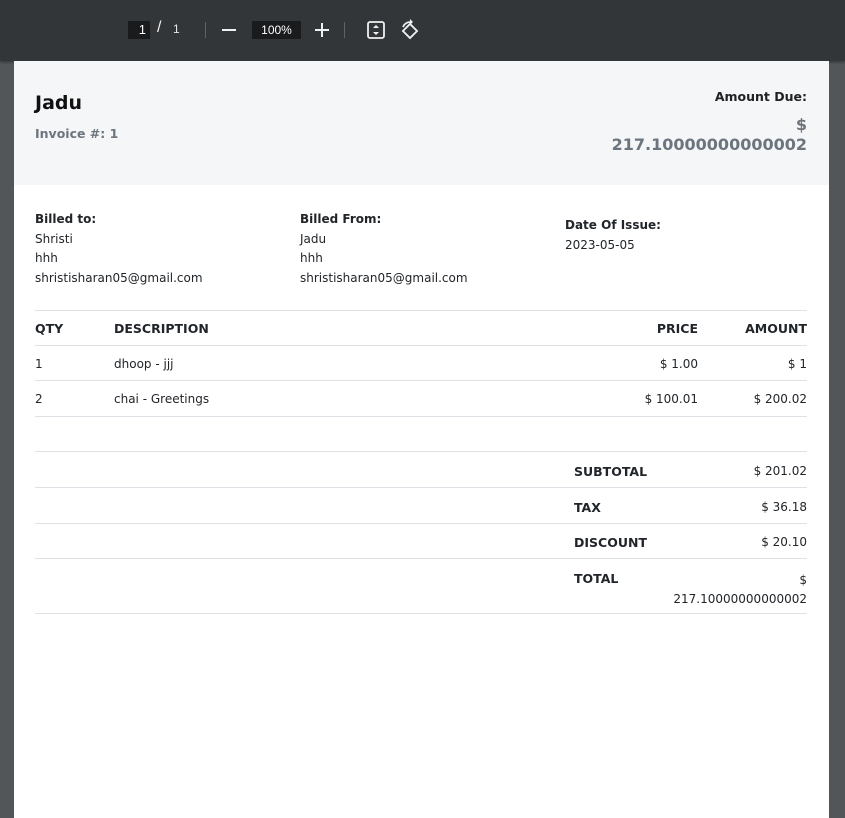  I want to click on row-2-description: chai - Greetings, so click(162, 399).